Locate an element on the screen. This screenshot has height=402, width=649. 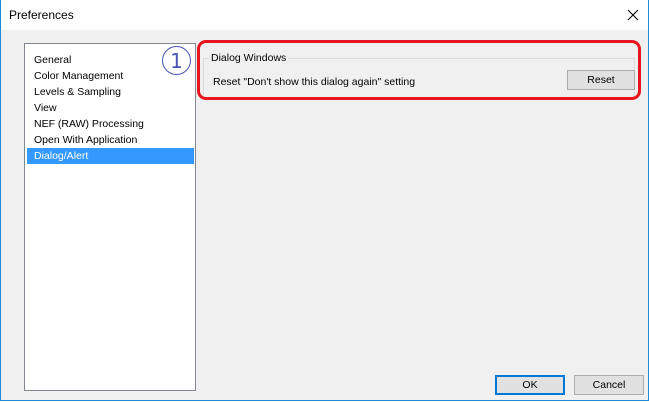
sidebar-item-nef-raw-processing: NEF (RAW) Processing is located at coordinates (110, 124).